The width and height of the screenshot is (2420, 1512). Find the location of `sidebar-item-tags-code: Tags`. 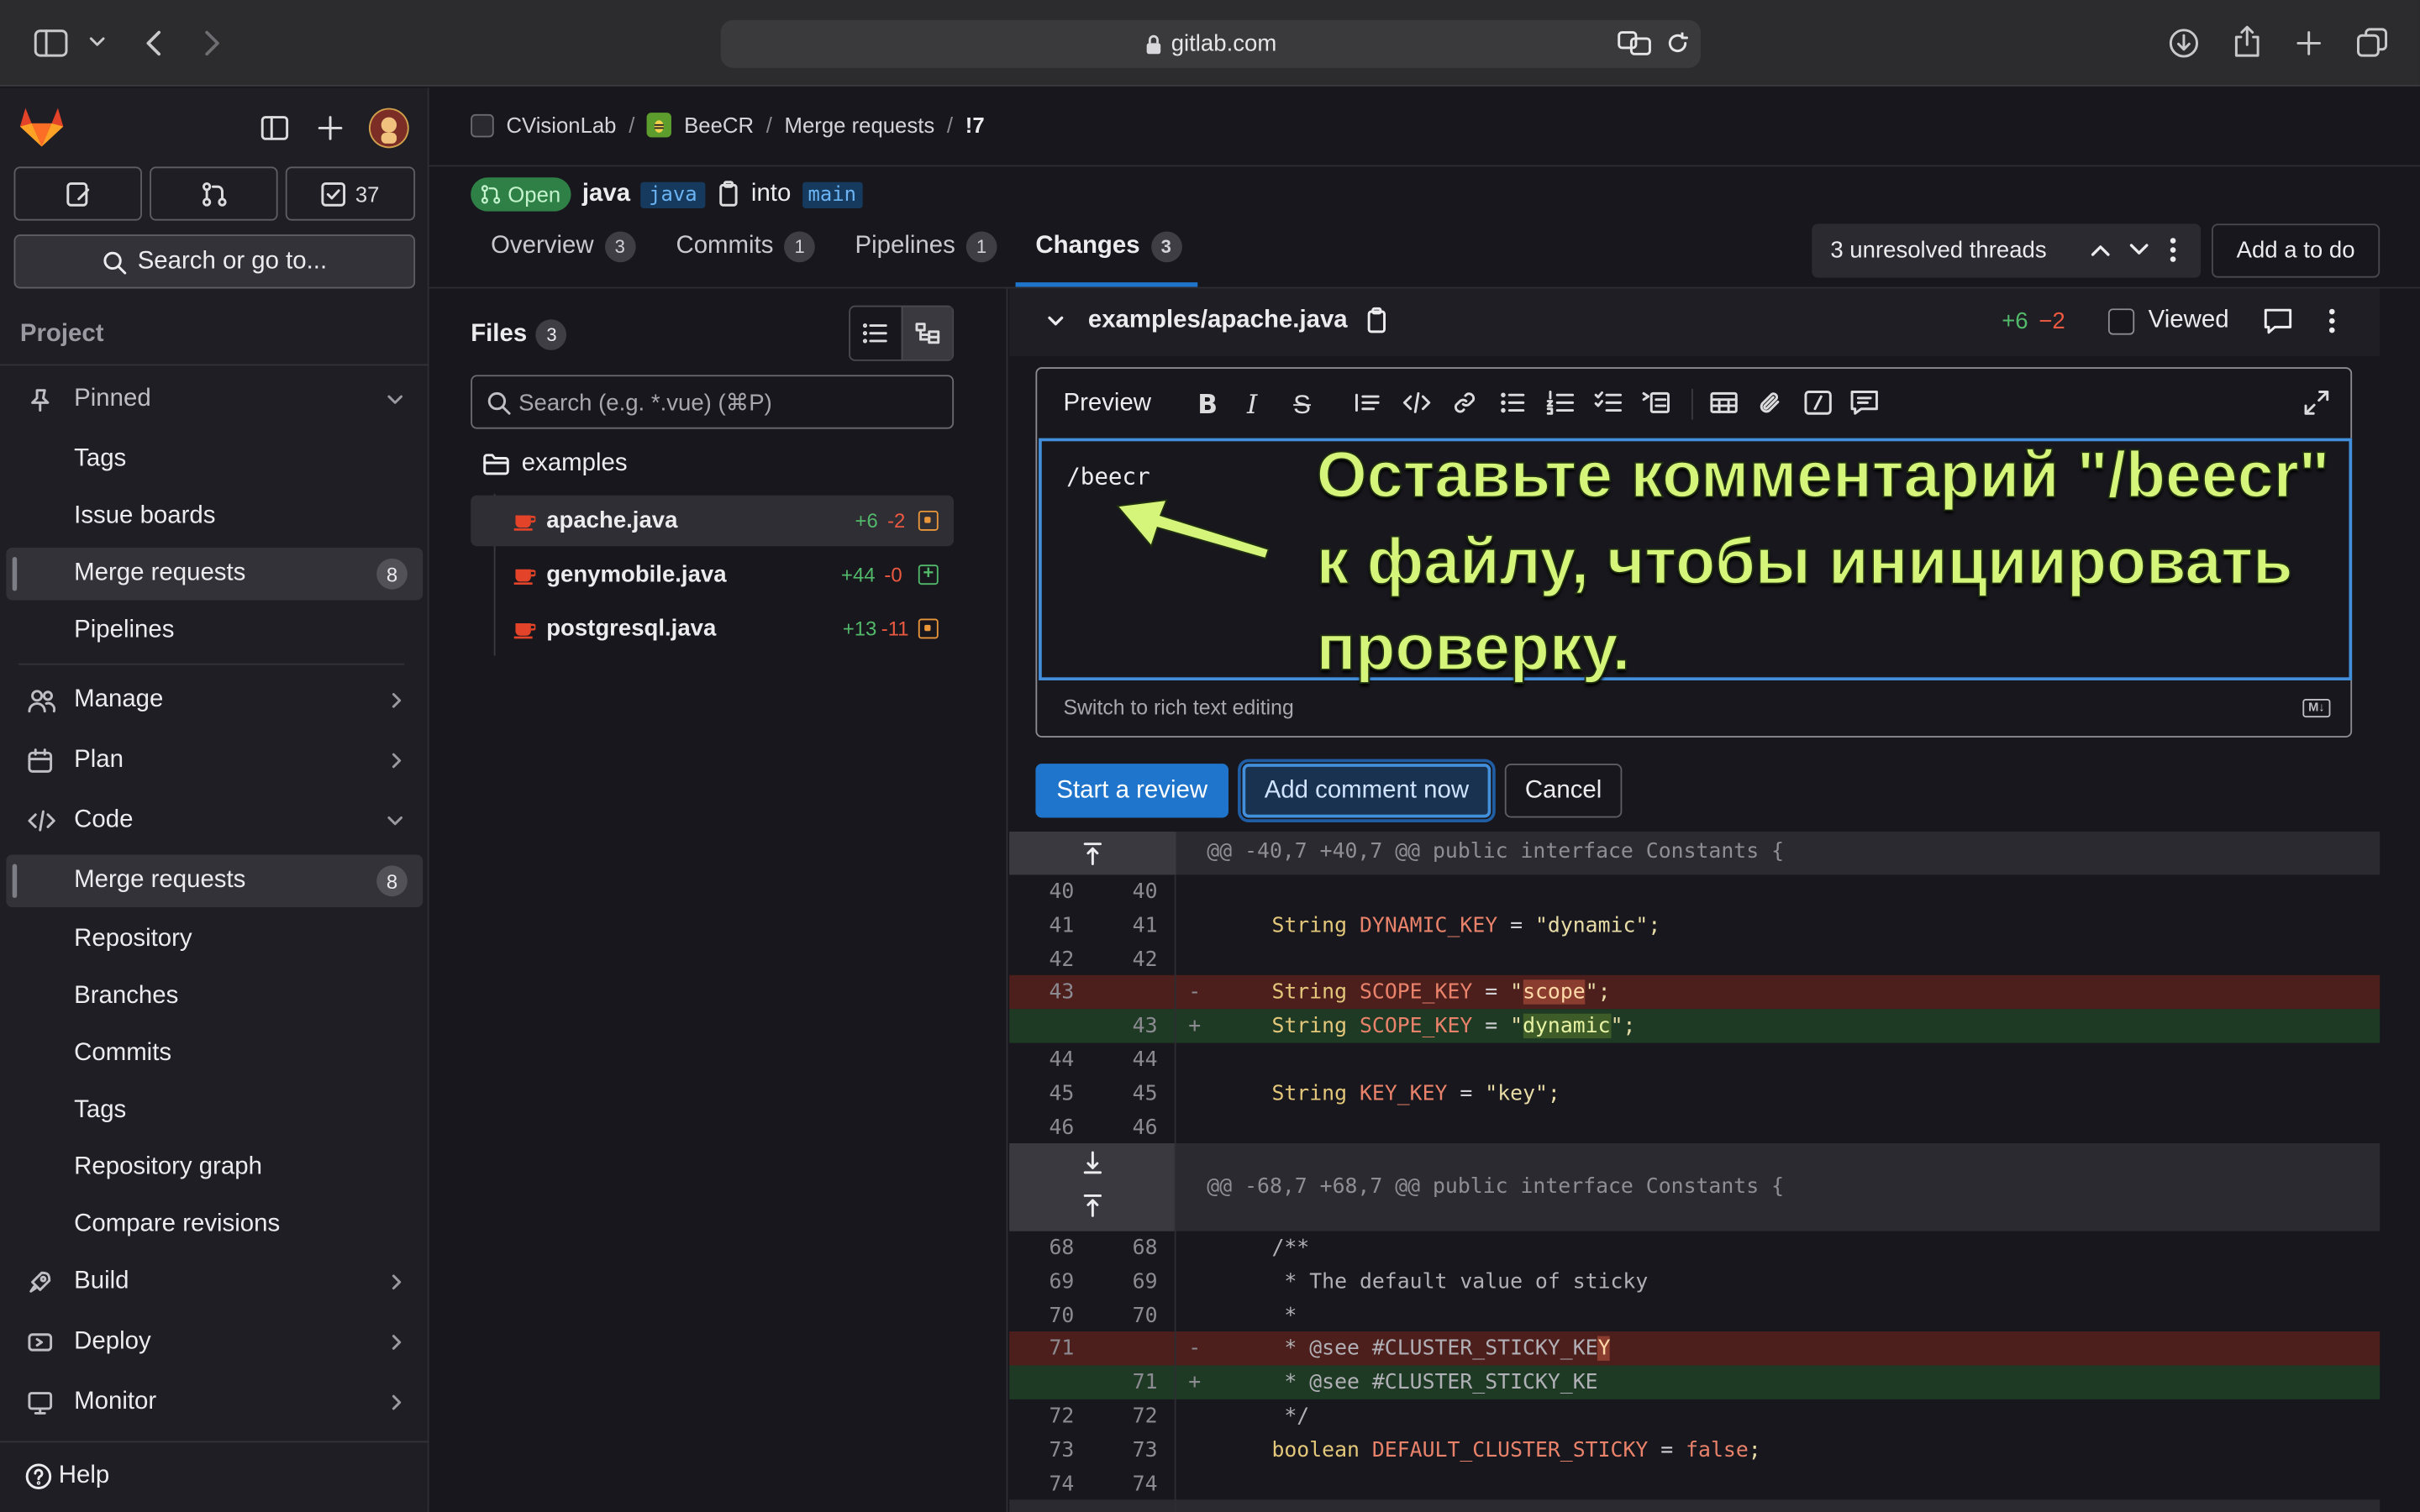

sidebar-item-tags-code: Tags is located at coordinates (214, 1110).